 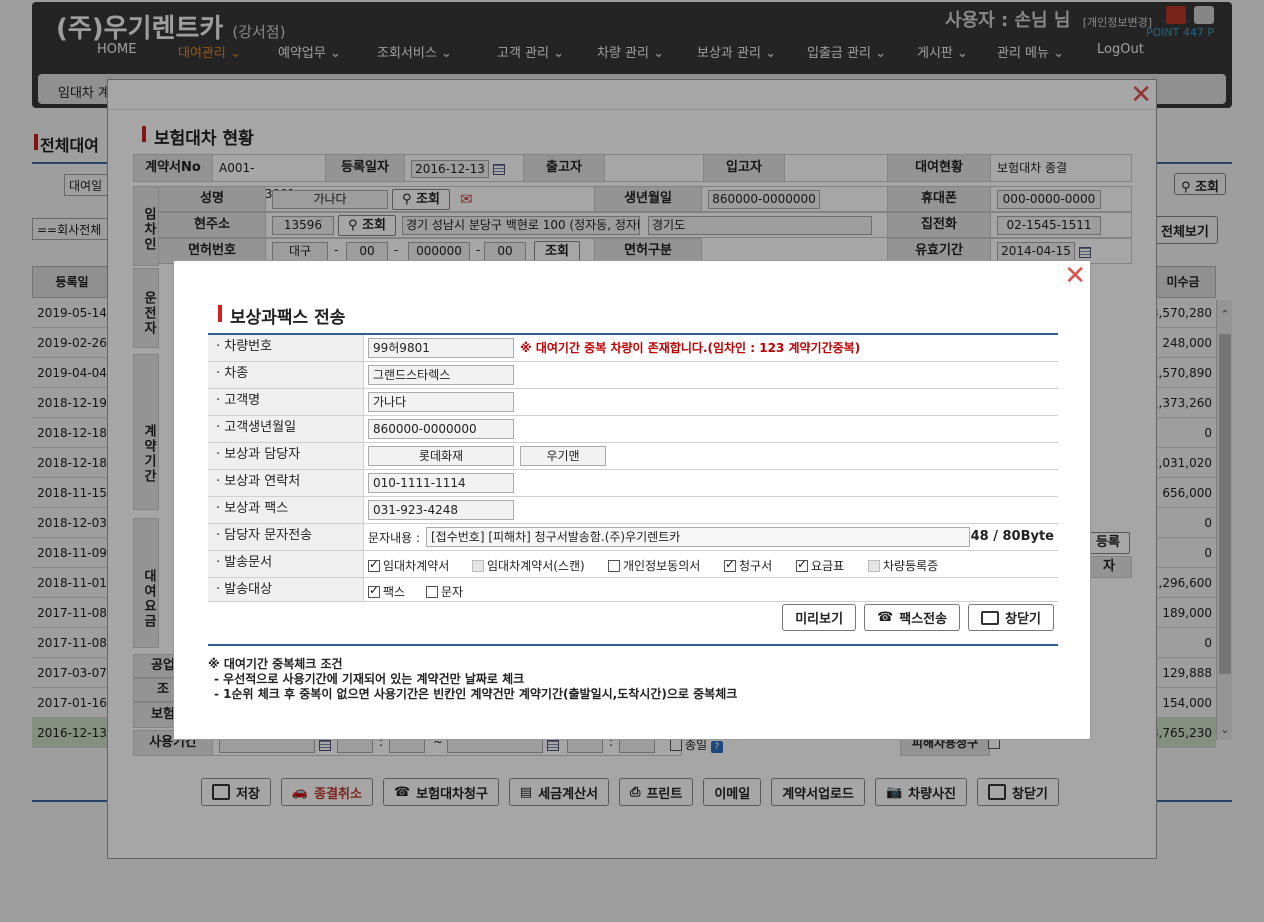 What do you see at coordinates (633, 456) in the screenshot?
I see `form-row-adjuster: · 보상과 담당자 롯데화재 우기맨` at bounding box center [633, 456].